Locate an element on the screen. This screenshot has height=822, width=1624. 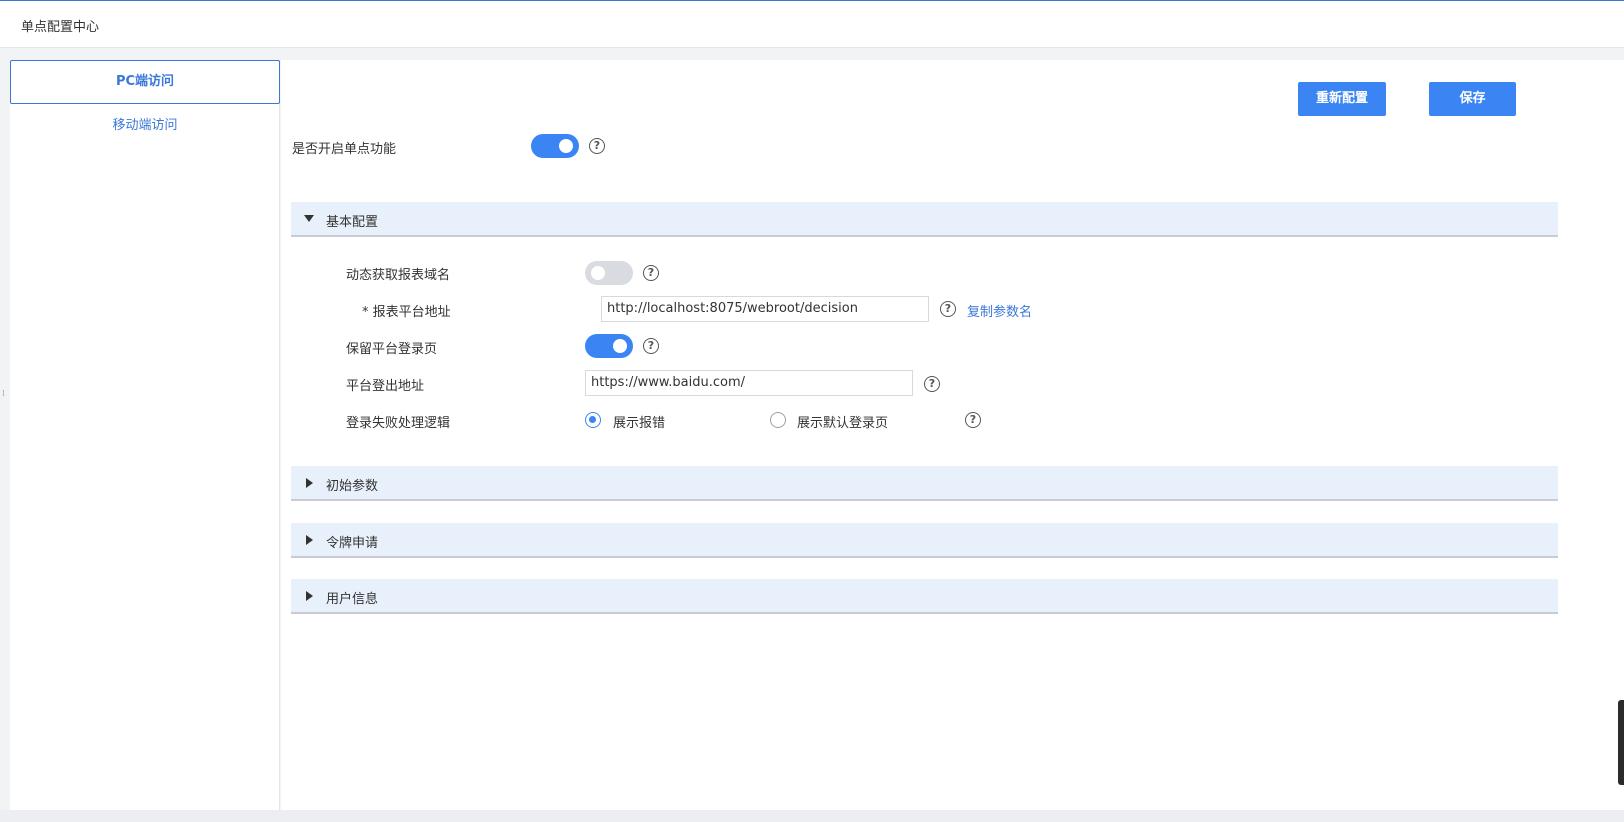
section-header-init-params: 初始参数 is located at coordinates (924, 483).